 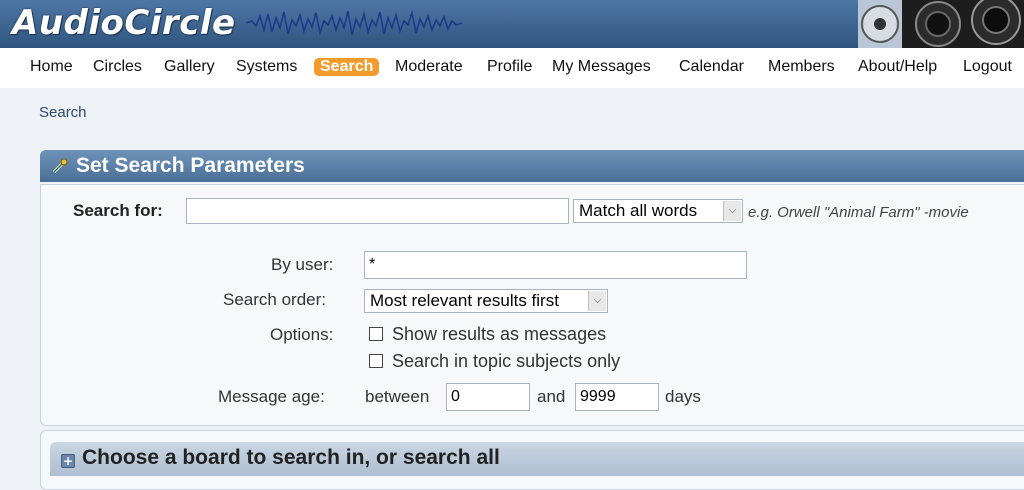 What do you see at coordinates (302, 334) in the screenshot?
I see `options-label: Options:` at bounding box center [302, 334].